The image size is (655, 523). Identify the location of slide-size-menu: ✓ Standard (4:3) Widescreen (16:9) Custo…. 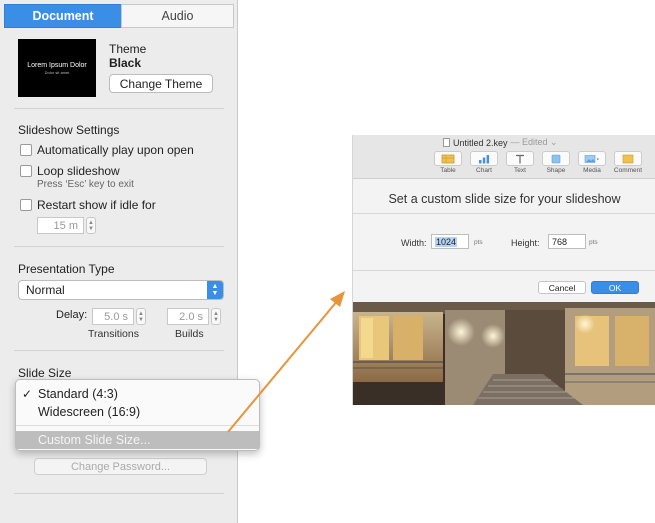
(137, 415).